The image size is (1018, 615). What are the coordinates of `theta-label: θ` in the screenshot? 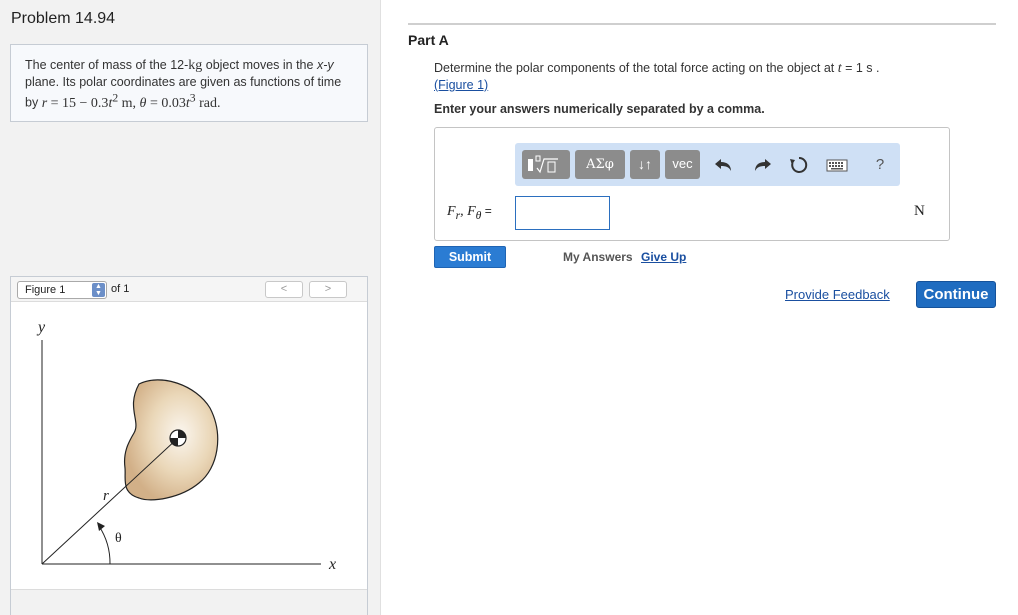 It's located at (118, 538).